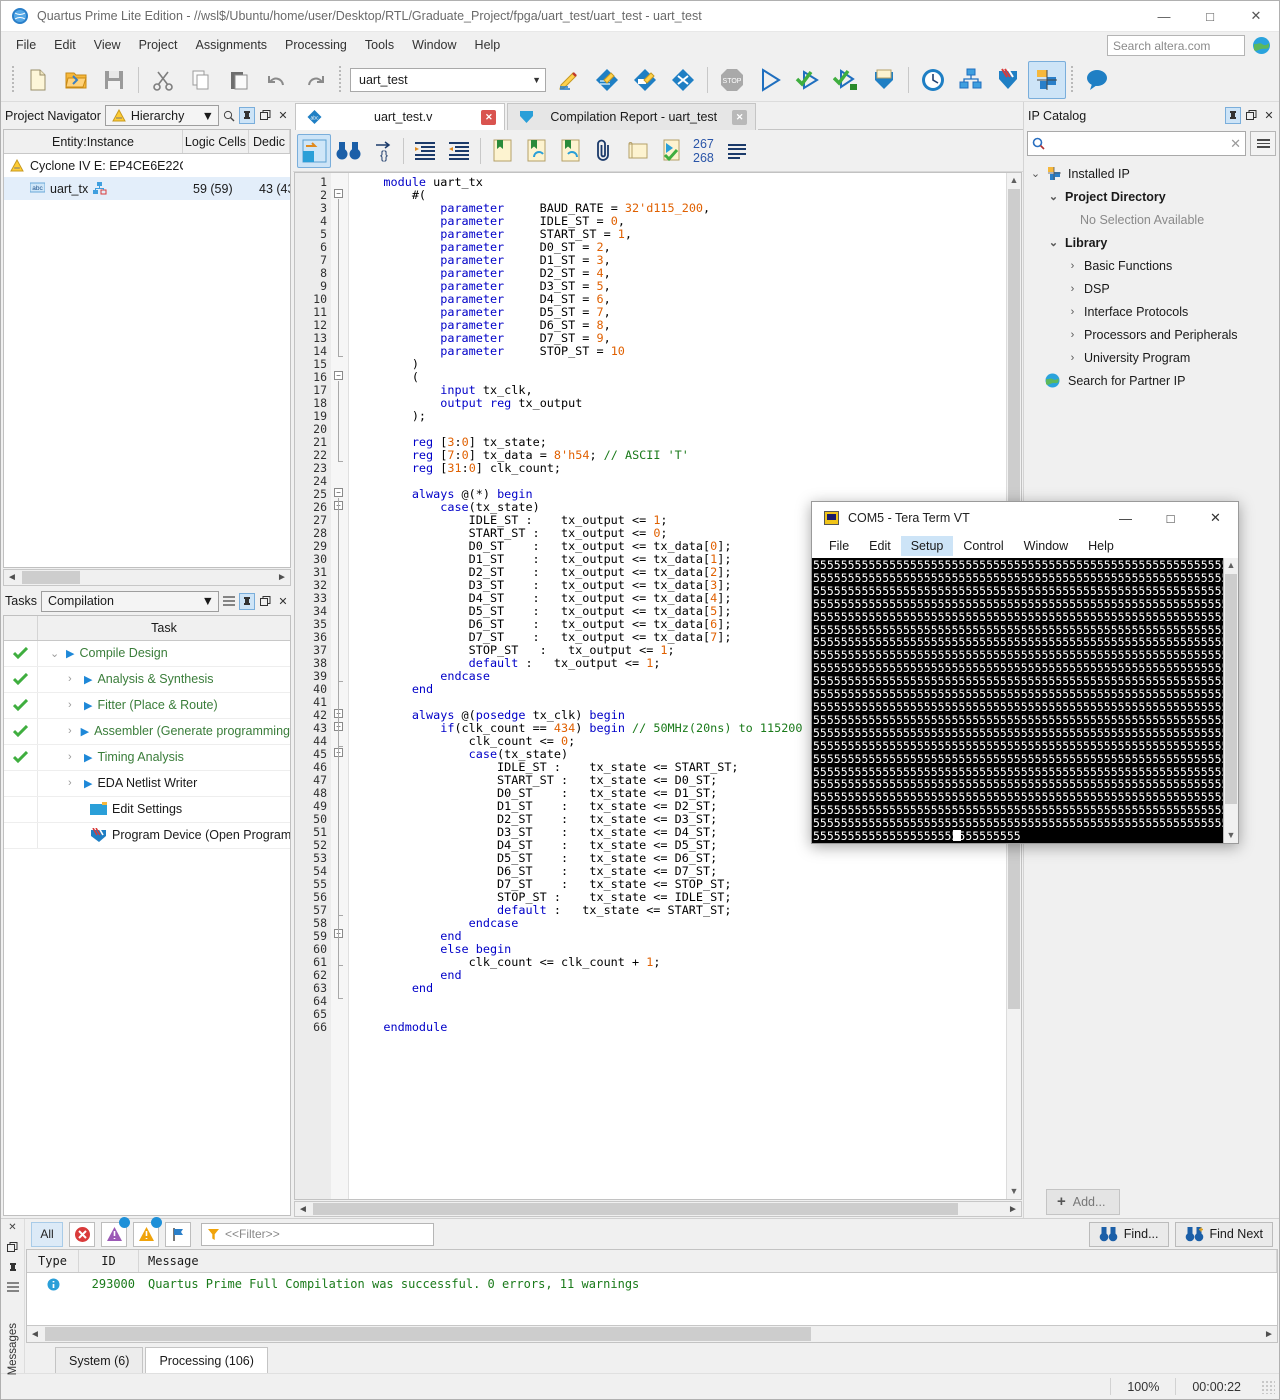  What do you see at coordinates (983, 546) in the screenshot?
I see `tera-term-menu-control: Control` at bounding box center [983, 546].